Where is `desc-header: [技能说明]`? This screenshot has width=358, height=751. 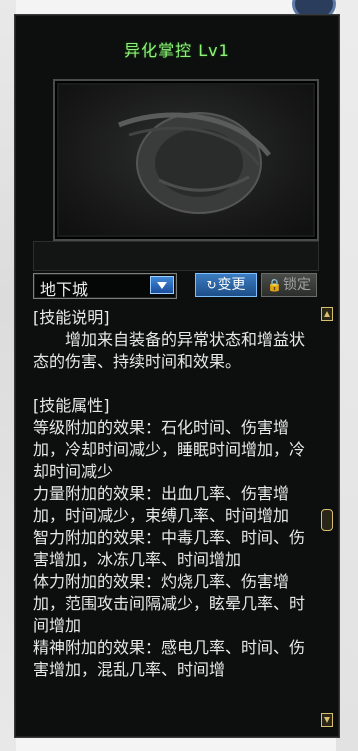 desc-header: [技能说明] is located at coordinates (71, 317).